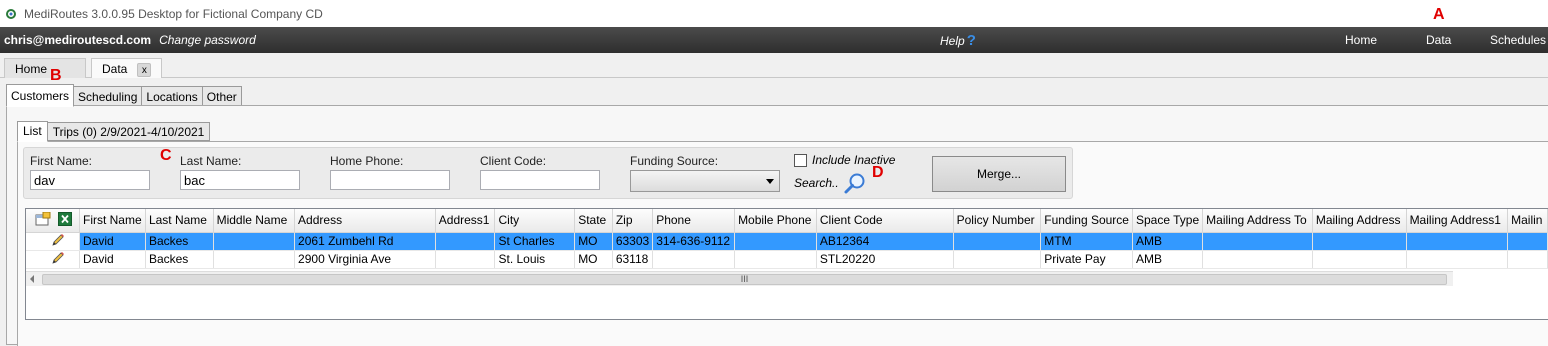 Image resolution: width=1548 pixels, height=346 pixels. What do you see at coordinates (1361, 40) in the screenshot?
I see `nav-home: Home` at bounding box center [1361, 40].